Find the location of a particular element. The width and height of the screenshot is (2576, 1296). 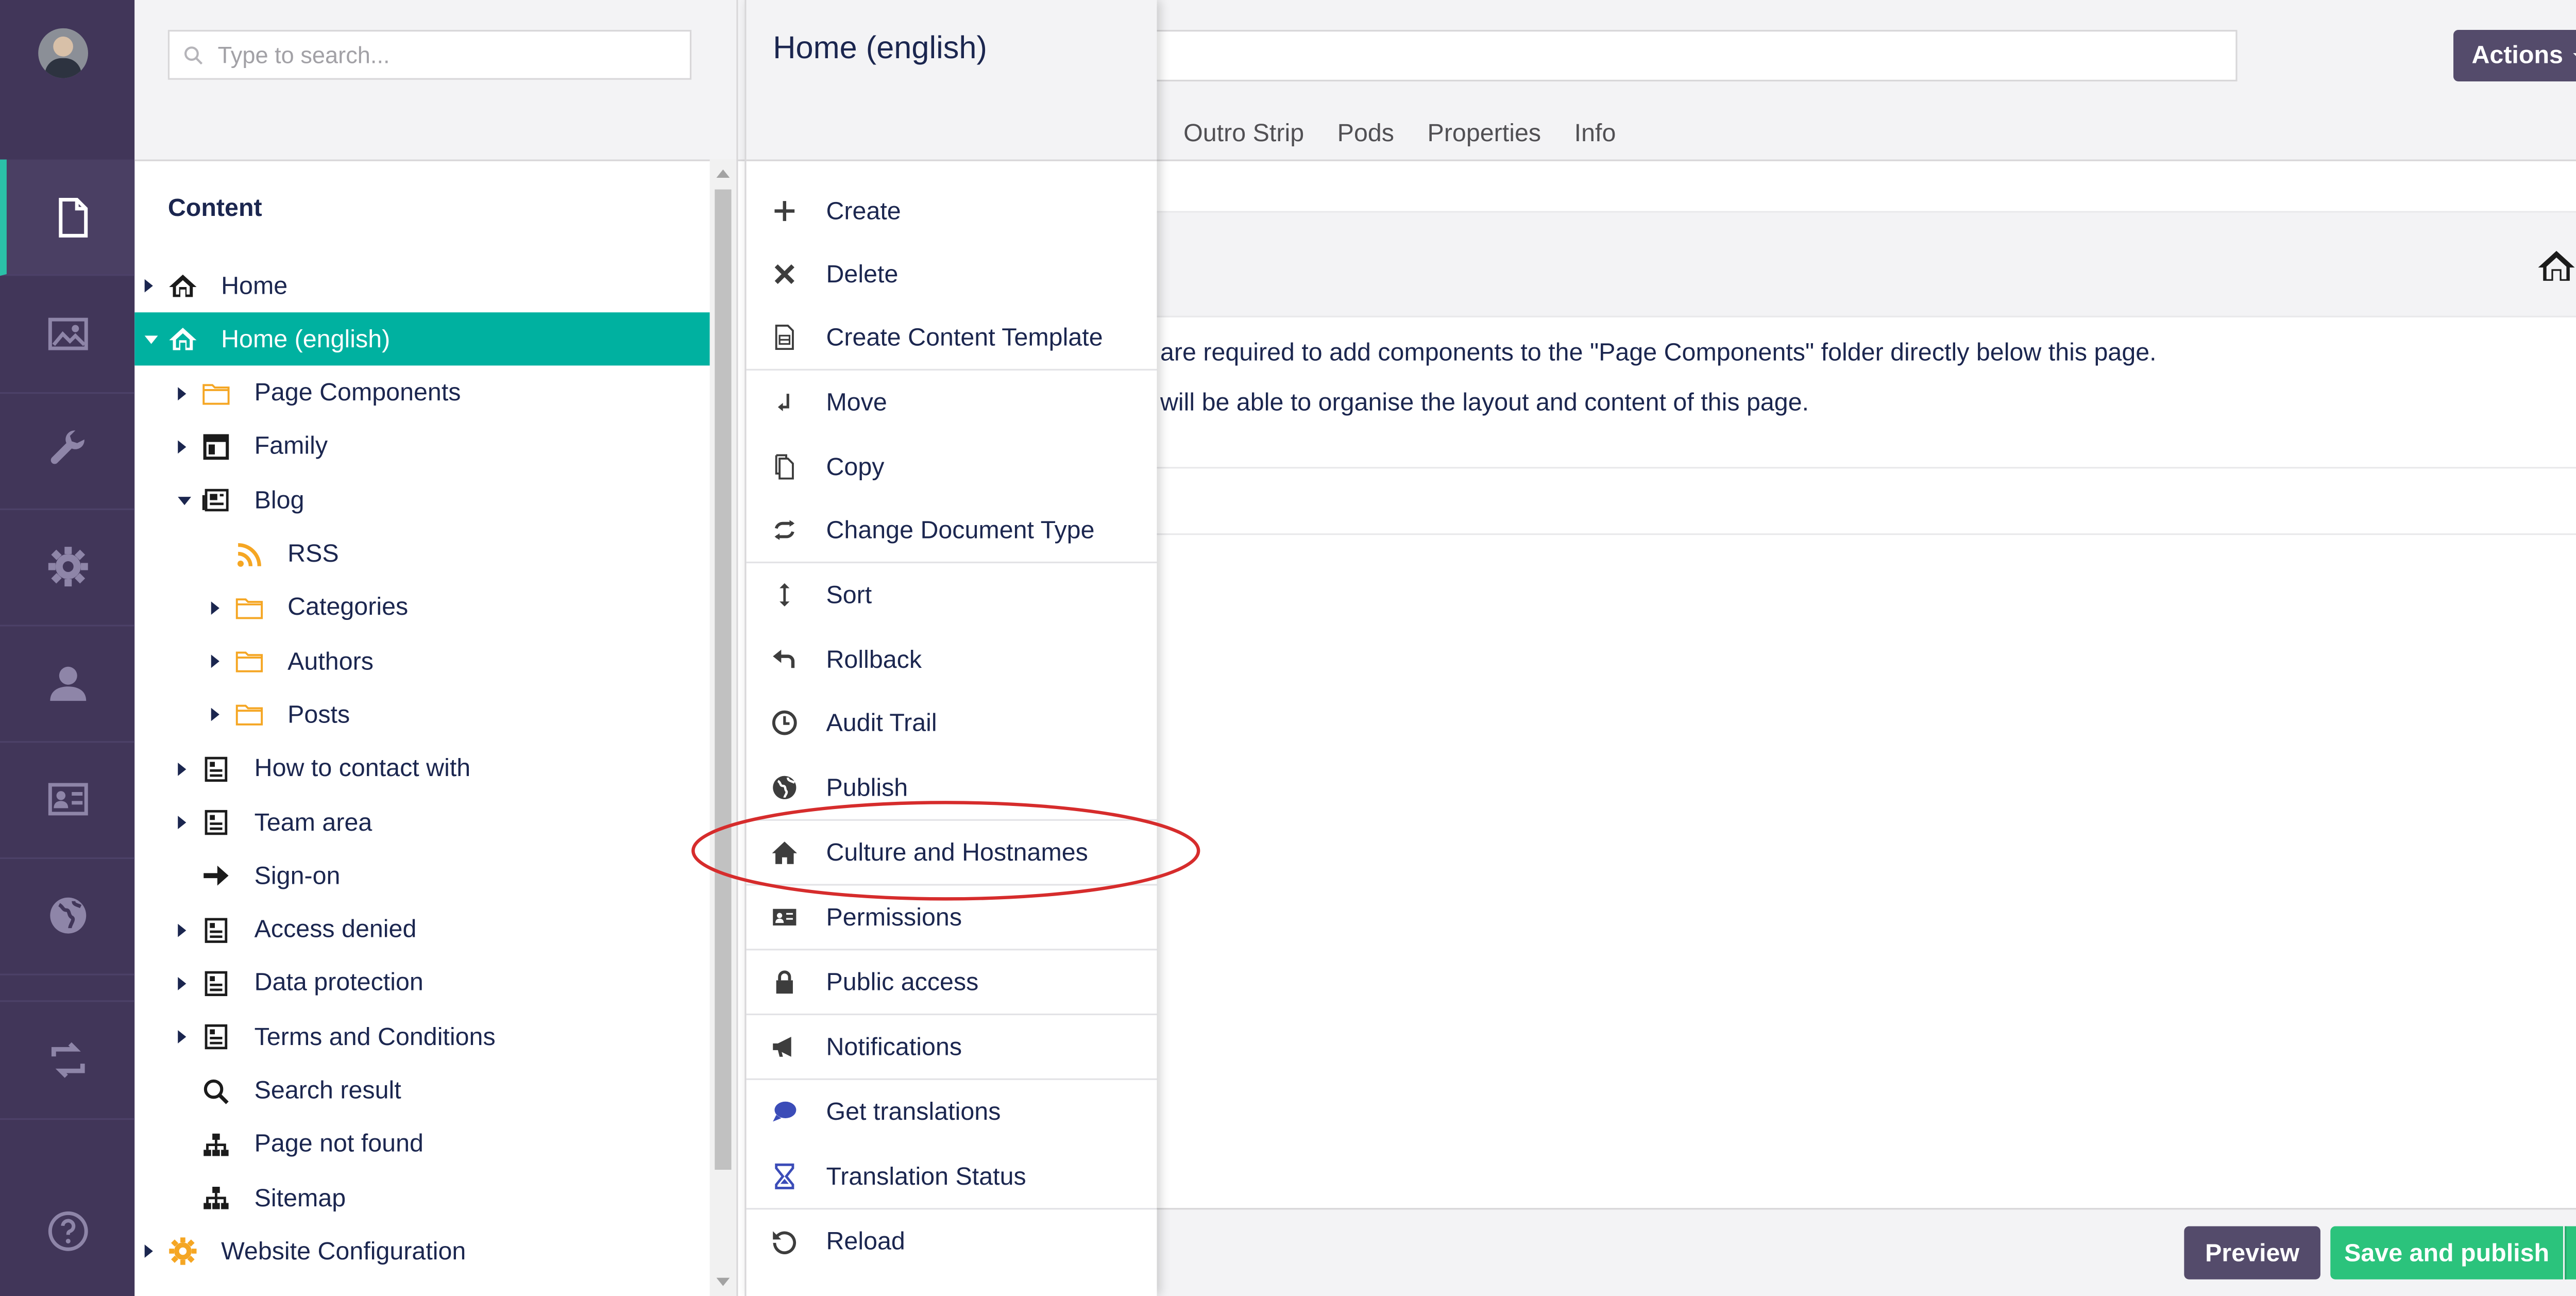

transfer-icon is located at coordinates (67, 1060).